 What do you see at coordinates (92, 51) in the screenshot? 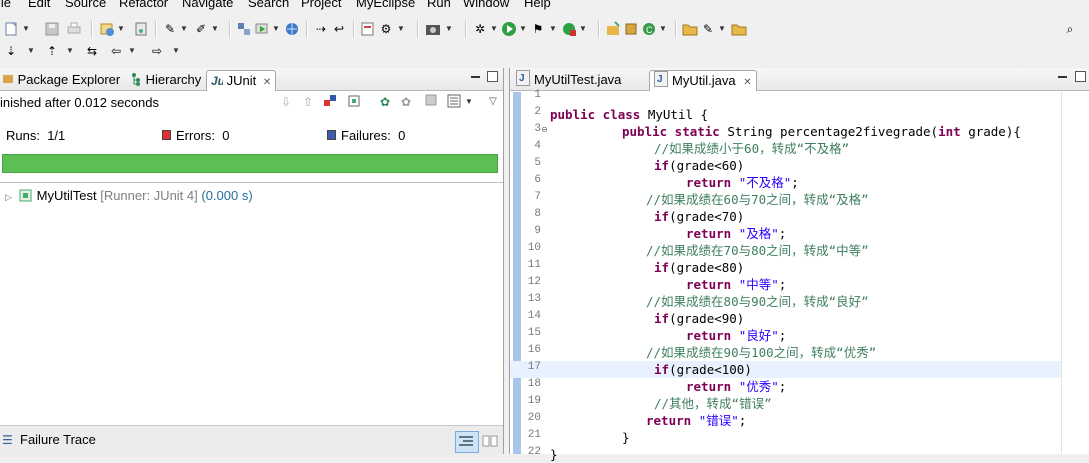
I see `last-edit-icon: ⇆` at bounding box center [92, 51].